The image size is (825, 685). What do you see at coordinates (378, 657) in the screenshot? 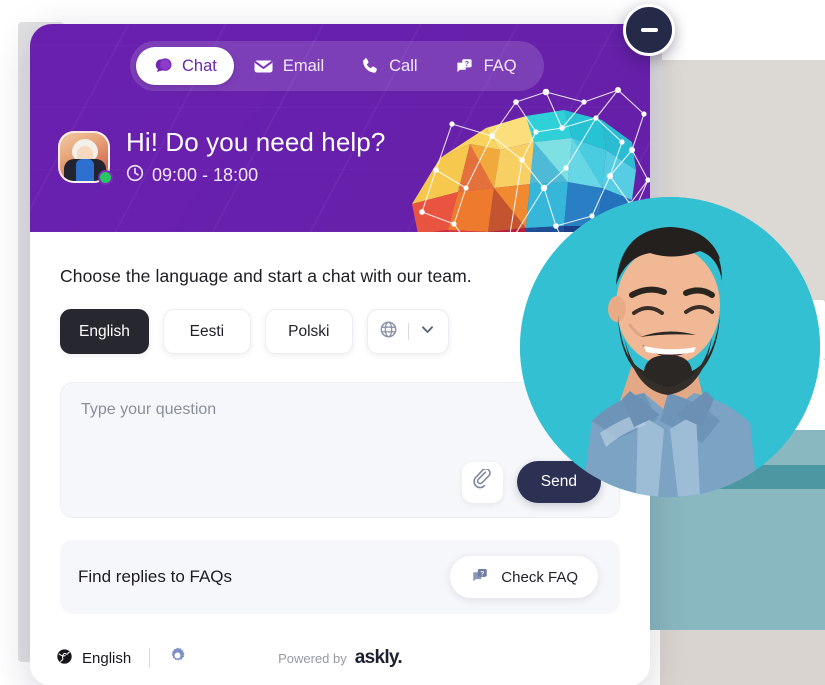
I see `askly-logo: askly.` at bounding box center [378, 657].